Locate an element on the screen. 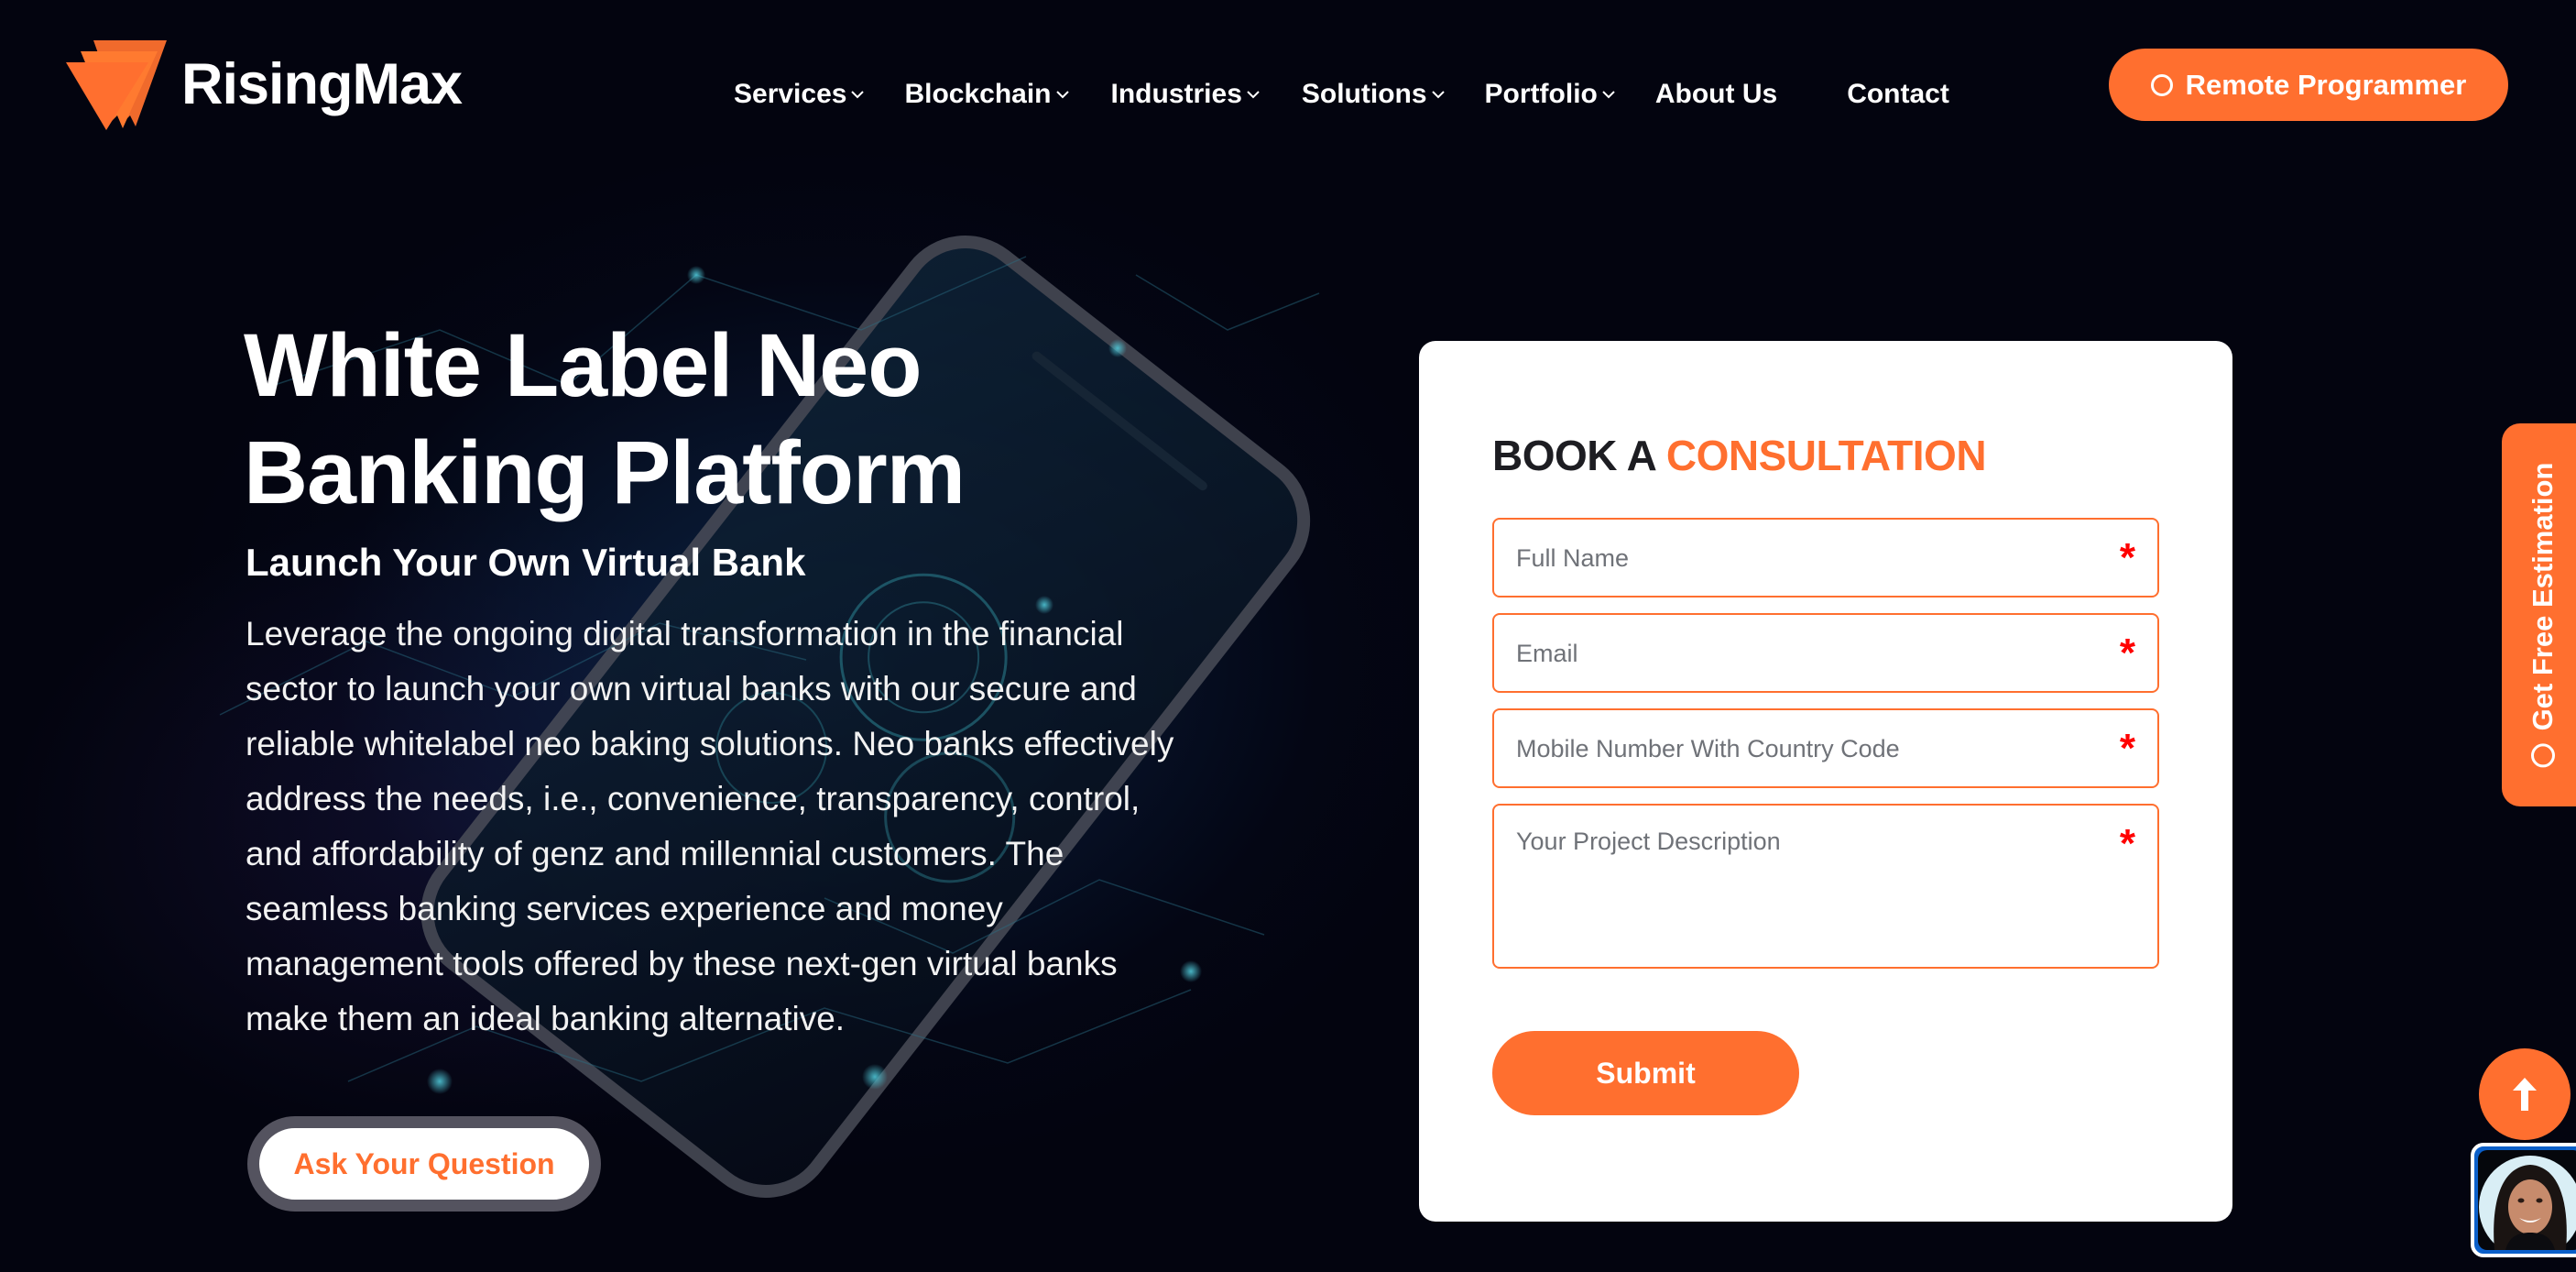  support-agent-portrait-icon is located at coordinates (2528, 1203).